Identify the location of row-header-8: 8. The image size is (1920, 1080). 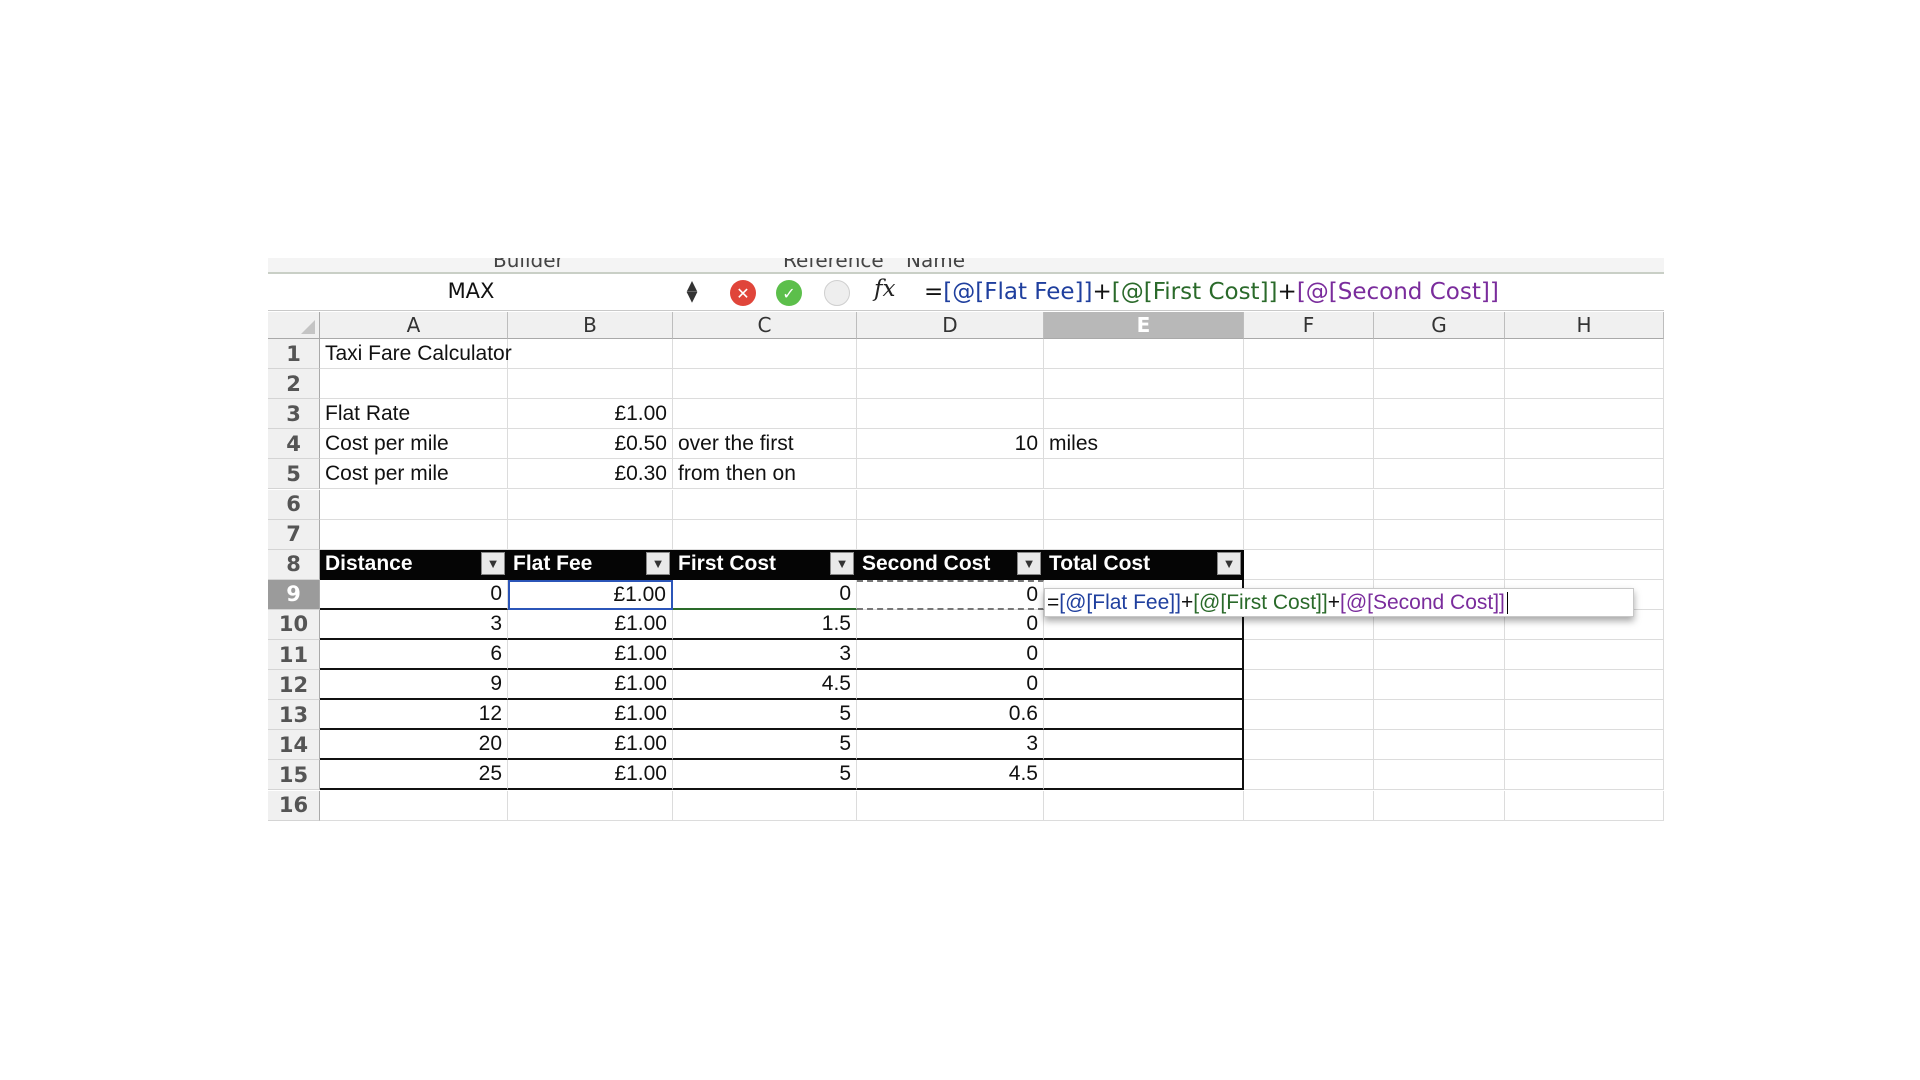
(294, 564).